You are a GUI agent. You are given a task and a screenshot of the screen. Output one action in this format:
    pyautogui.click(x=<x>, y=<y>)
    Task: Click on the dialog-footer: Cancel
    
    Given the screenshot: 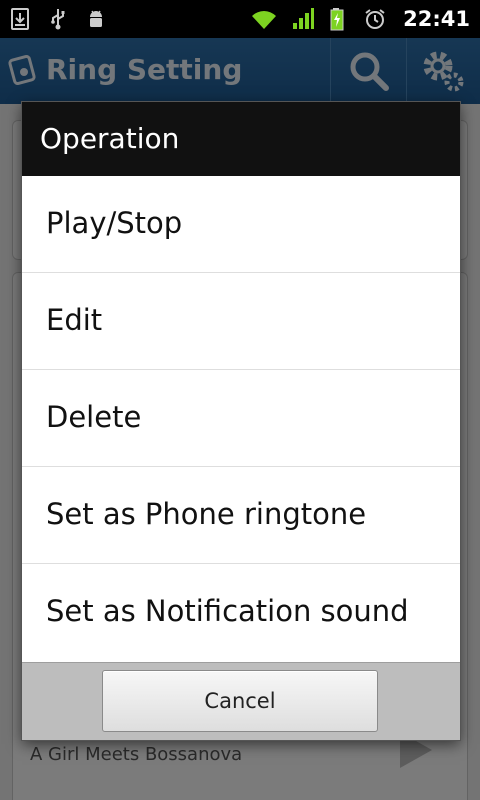 What is the action you would take?
    pyautogui.click(x=241, y=701)
    